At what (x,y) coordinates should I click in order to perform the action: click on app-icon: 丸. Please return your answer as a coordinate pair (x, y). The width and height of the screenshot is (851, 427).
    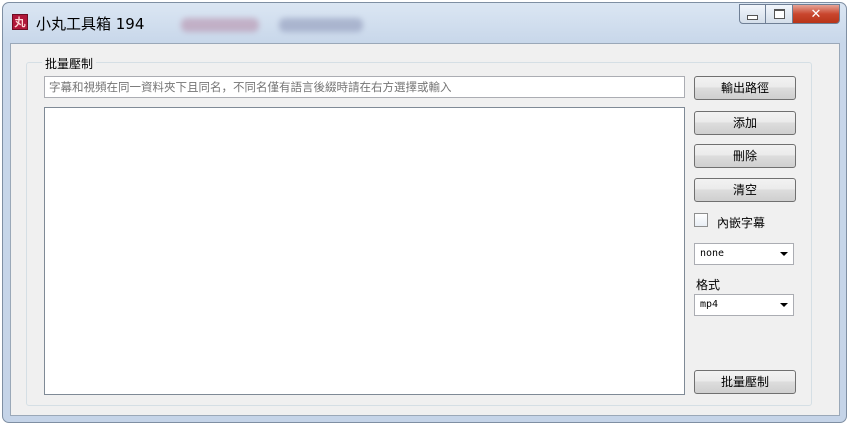
    Looking at the image, I should click on (20, 22).